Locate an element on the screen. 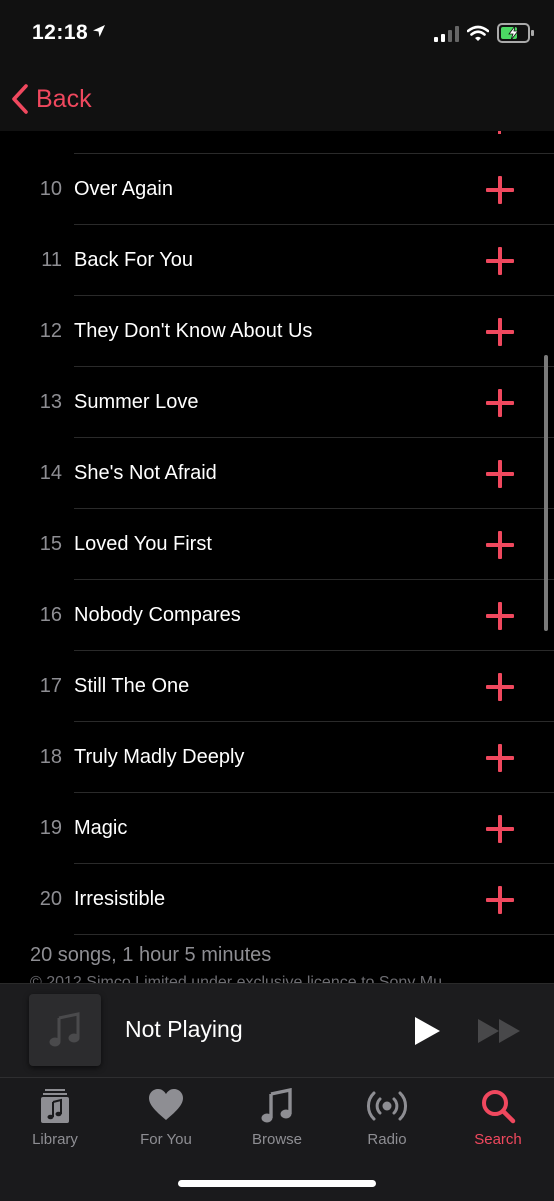  track-row: 11 Back For You is located at coordinates (277, 260).